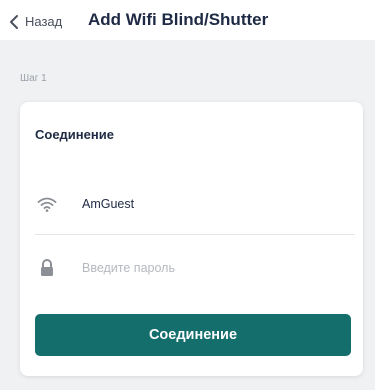 The width and height of the screenshot is (375, 390). What do you see at coordinates (44, 21) in the screenshot?
I see `back-label: Назад` at bounding box center [44, 21].